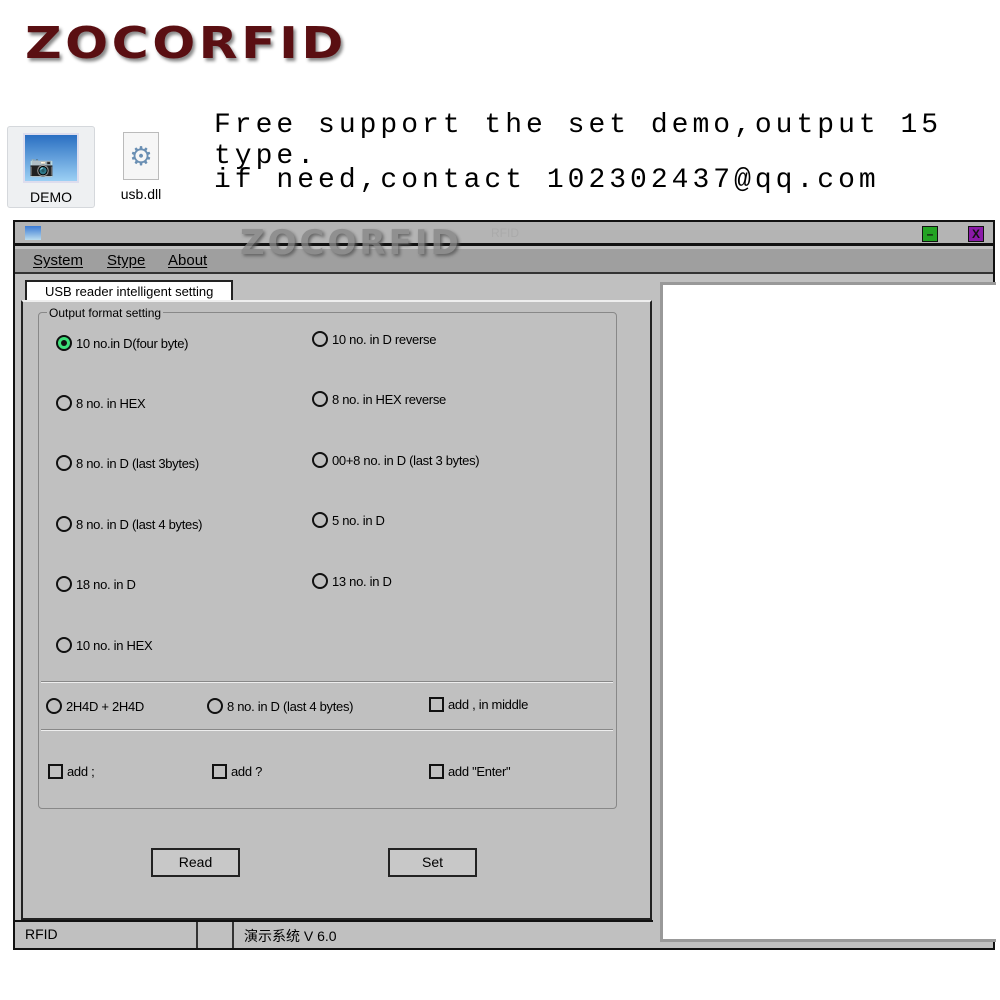 The image size is (1000, 1000). What do you see at coordinates (51, 197) in the screenshot?
I see `desktop-label: DEMO` at bounding box center [51, 197].